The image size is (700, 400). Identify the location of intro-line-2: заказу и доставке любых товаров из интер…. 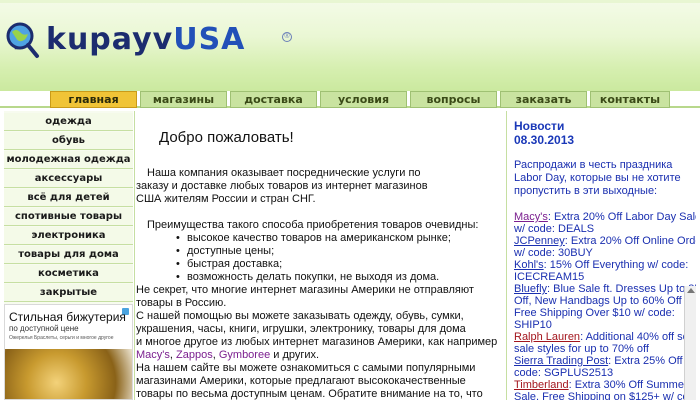
(282, 186).